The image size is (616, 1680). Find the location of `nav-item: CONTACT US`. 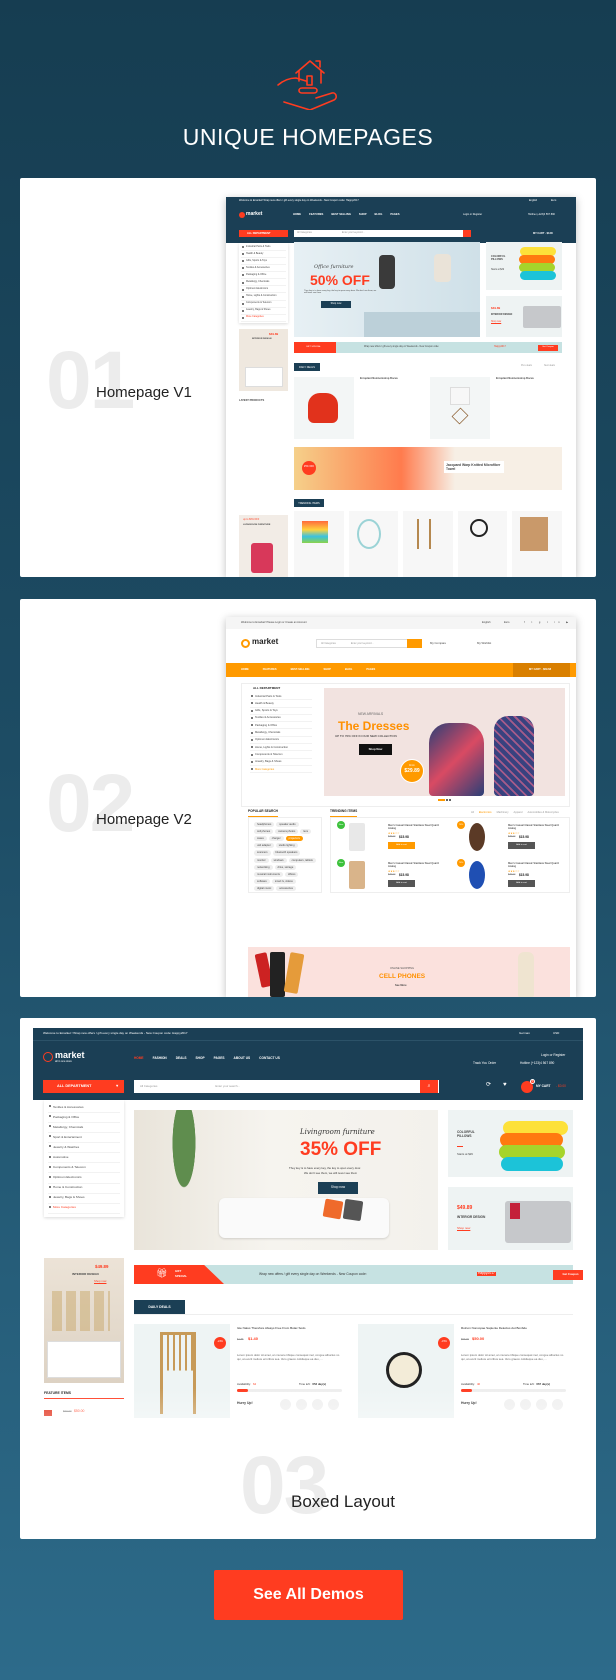

nav-item: CONTACT US is located at coordinates (269, 1058).